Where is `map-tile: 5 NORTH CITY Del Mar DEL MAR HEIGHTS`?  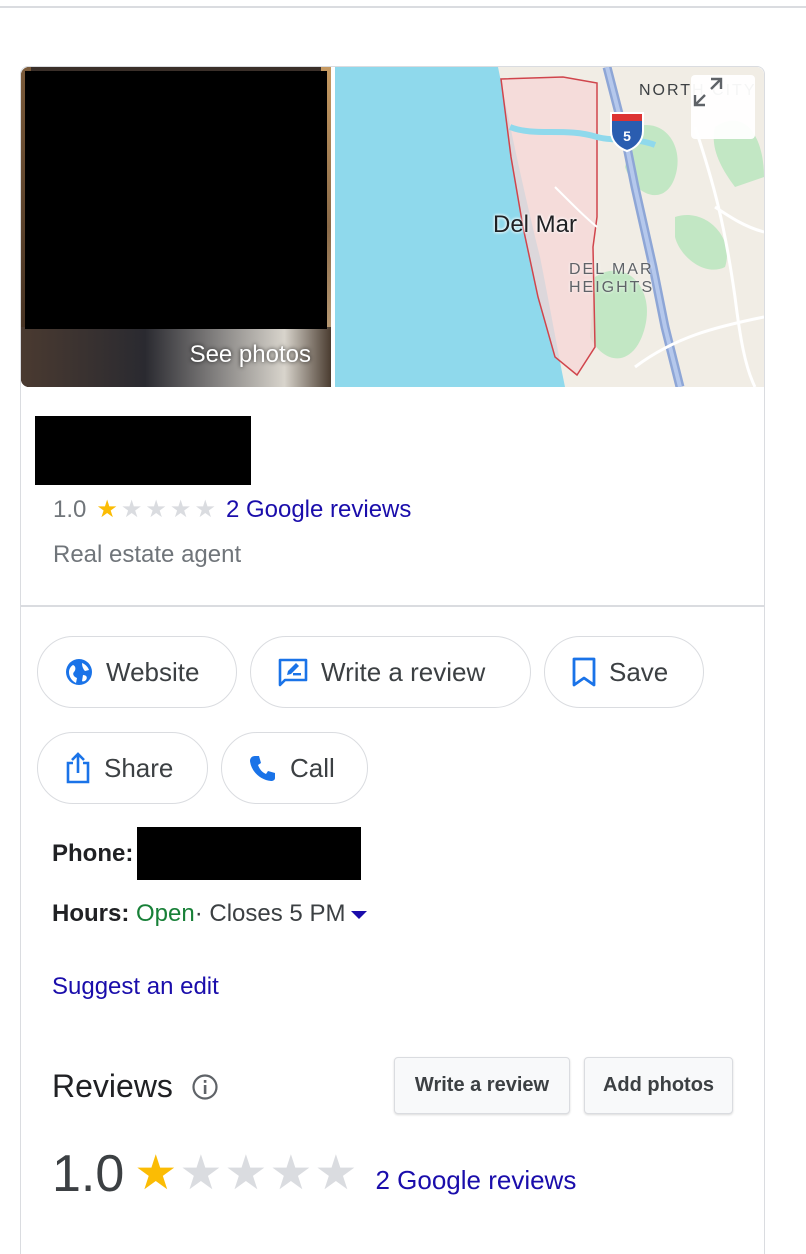
map-tile: 5 NORTH CITY Del Mar DEL MAR HEIGHTS is located at coordinates (549, 227).